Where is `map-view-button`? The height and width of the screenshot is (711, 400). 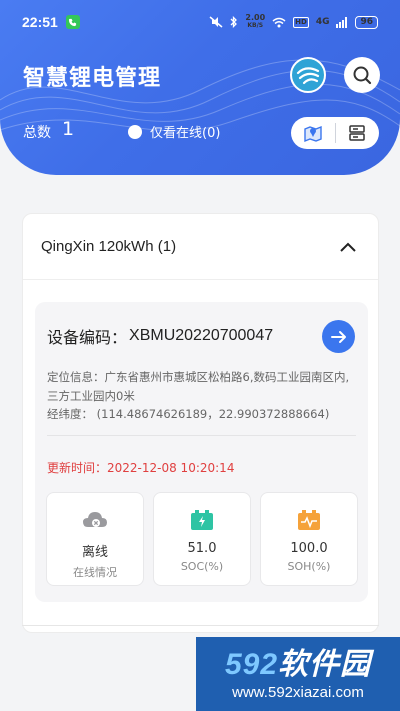 map-view-button is located at coordinates (313, 133).